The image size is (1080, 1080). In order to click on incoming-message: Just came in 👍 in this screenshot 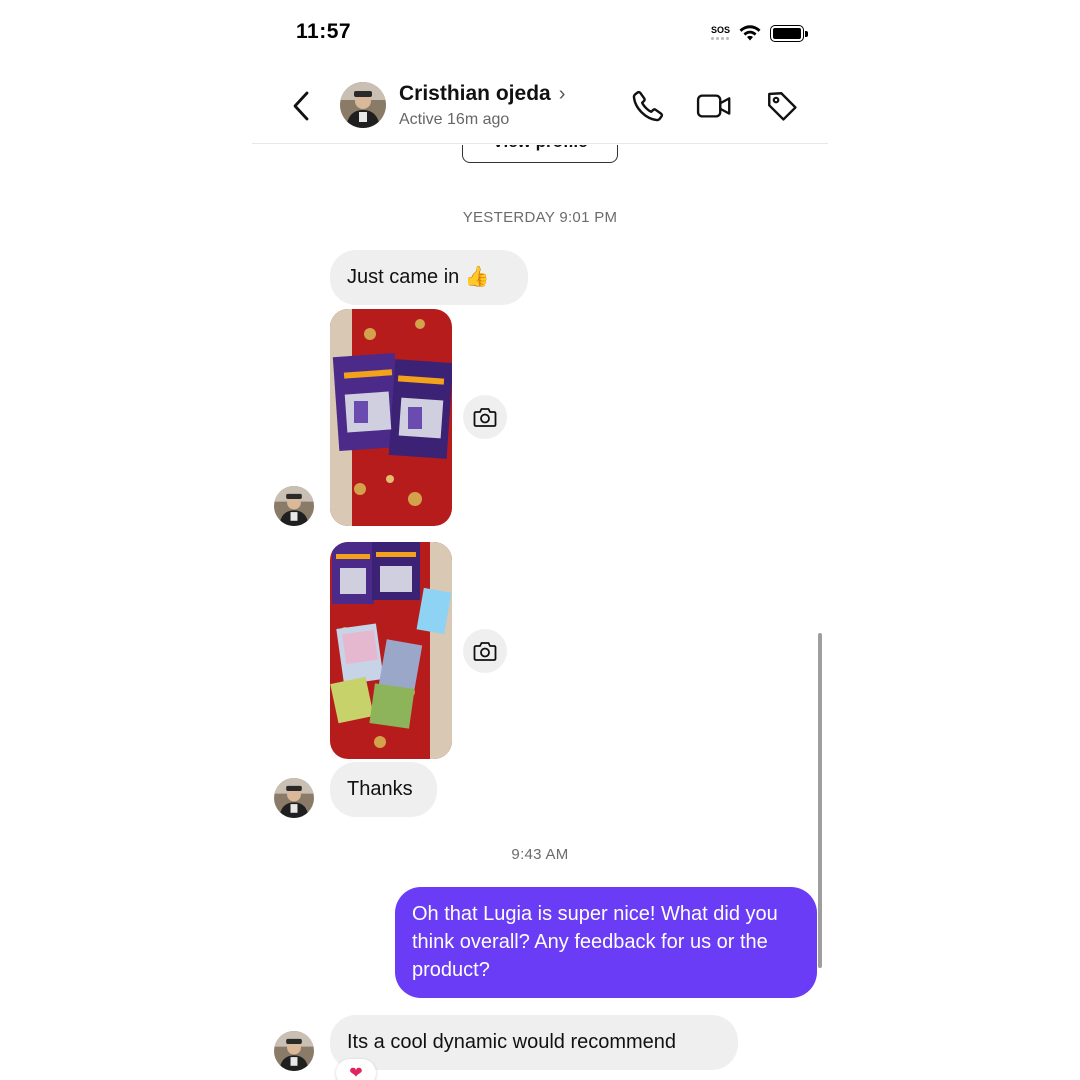, I will do `click(429, 277)`.